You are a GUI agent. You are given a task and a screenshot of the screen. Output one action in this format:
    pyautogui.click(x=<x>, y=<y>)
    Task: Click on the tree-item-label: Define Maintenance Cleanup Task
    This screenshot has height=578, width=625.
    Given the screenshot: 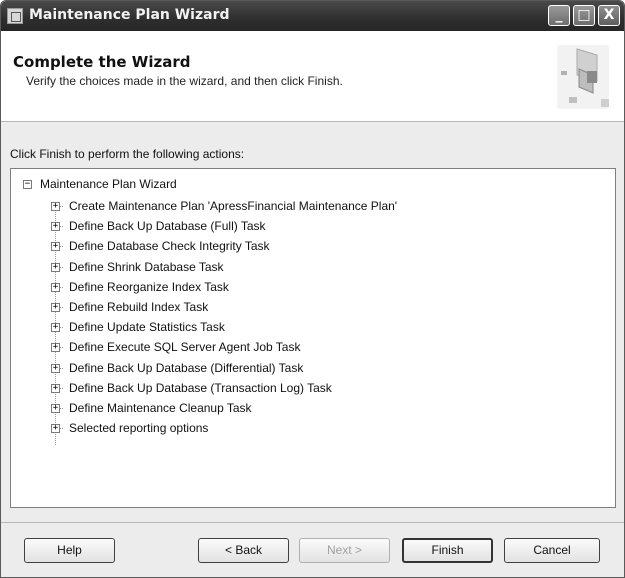 What is the action you would take?
    pyautogui.click(x=160, y=408)
    